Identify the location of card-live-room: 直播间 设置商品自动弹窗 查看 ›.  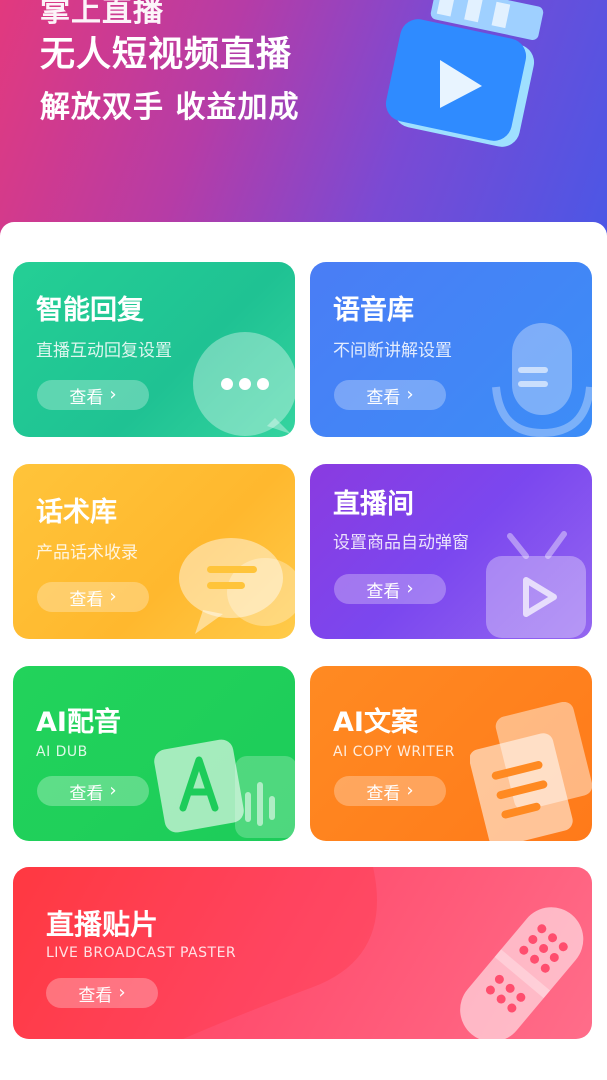
(451, 551).